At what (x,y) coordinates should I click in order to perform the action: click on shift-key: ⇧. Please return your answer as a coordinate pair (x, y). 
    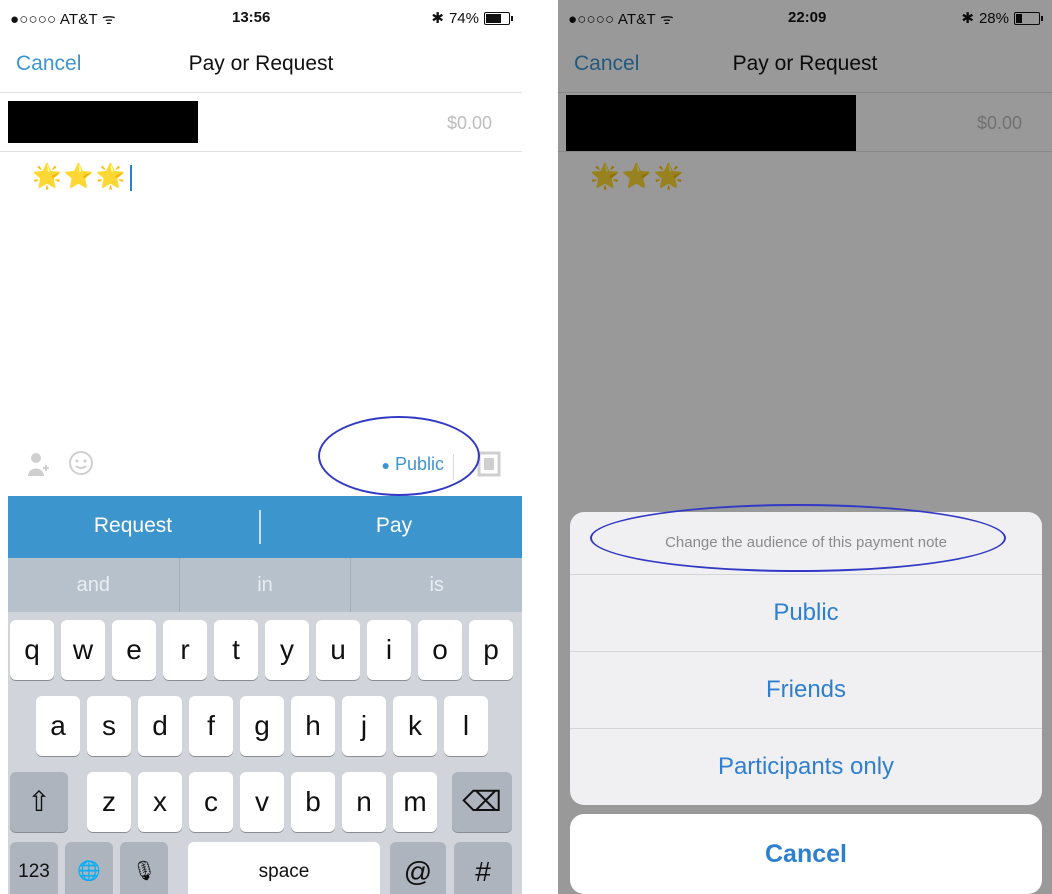
    Looking at the image, I should click on (39, 802).